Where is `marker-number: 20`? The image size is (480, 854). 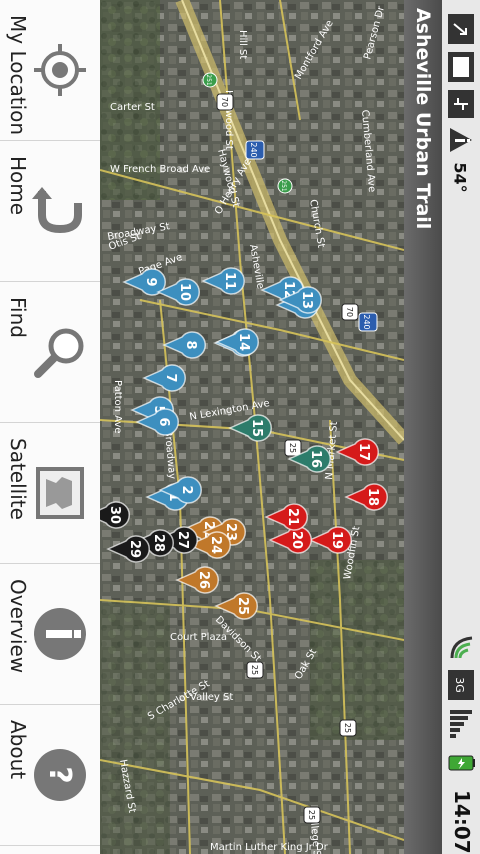
marker-number: 20 is located at coordinates (296, 540).